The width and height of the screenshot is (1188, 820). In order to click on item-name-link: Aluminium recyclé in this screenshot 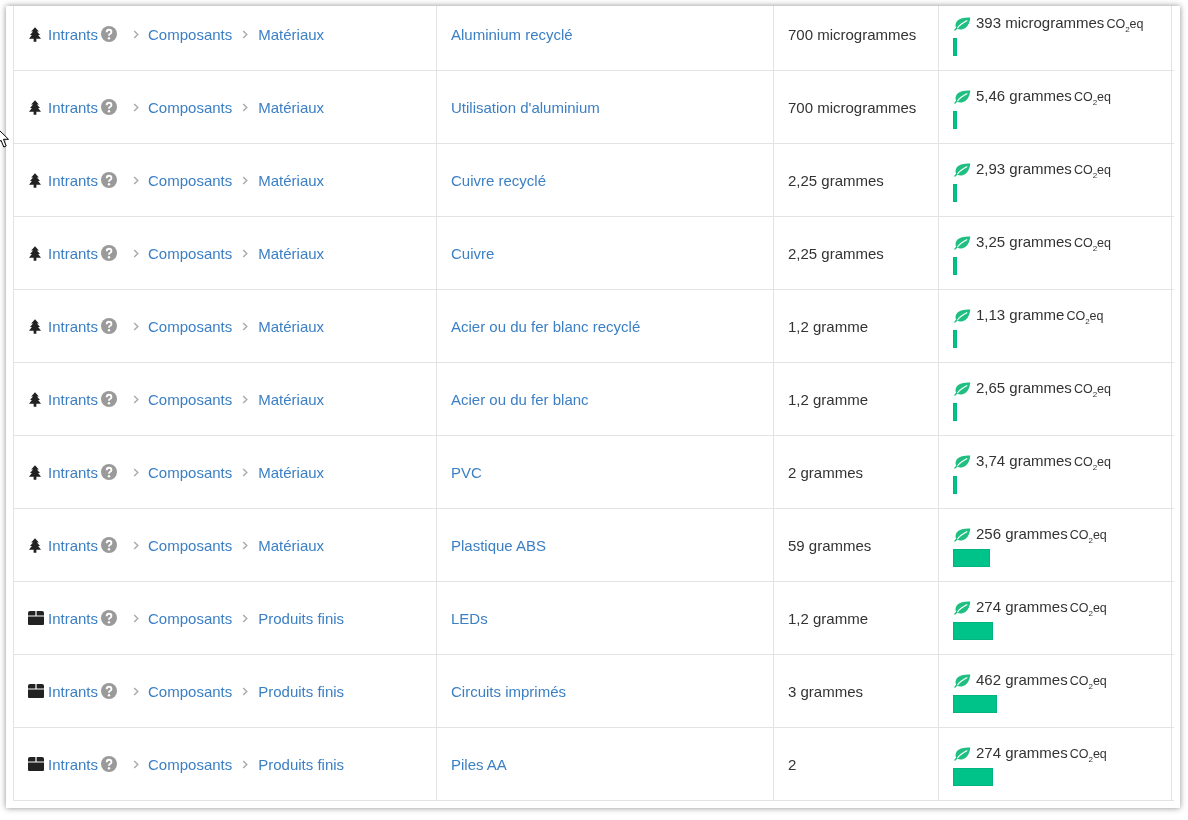, I will do `click(512, 34)`.